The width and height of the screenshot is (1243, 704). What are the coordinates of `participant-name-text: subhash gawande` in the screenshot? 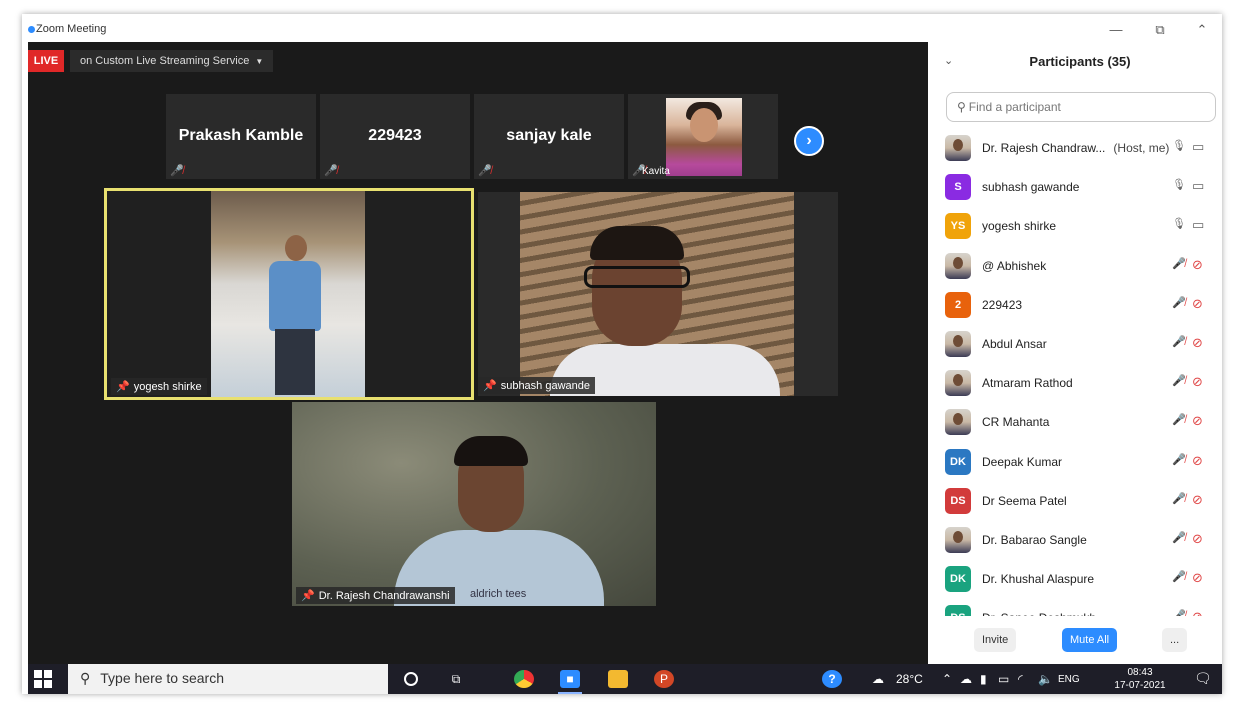 It's located at (1031, 187).